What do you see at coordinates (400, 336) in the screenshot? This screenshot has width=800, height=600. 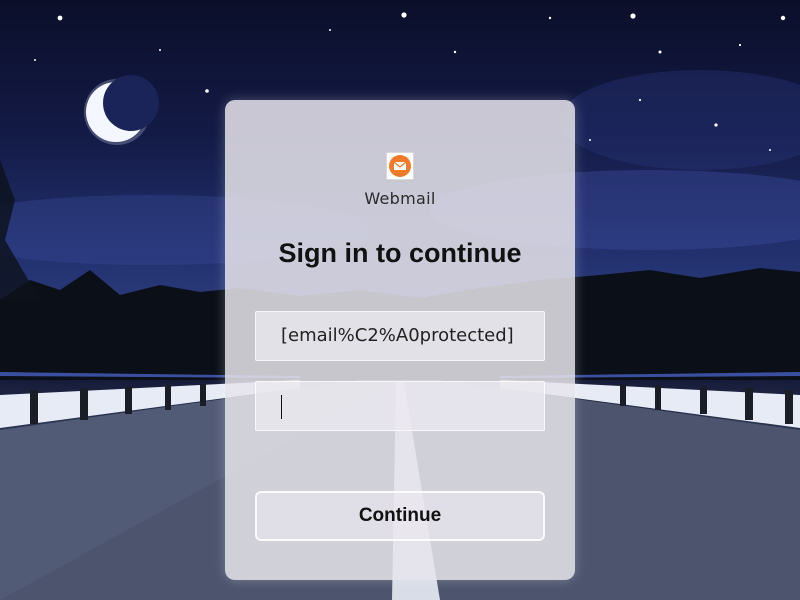 I see `email-field: [email%C2%A0protected]` at bounding box center [400, 336].